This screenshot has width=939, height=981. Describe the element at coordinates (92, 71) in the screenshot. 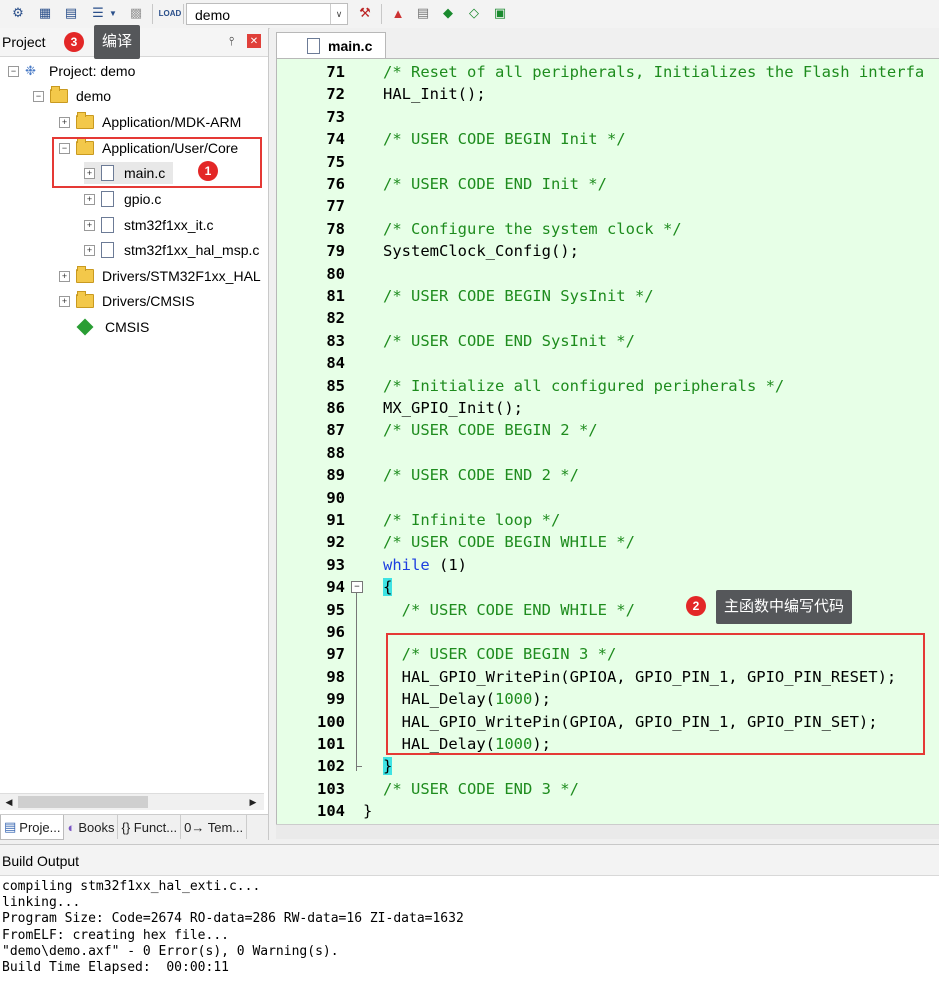

I see `tree-item-label: Project: demo` at that location.